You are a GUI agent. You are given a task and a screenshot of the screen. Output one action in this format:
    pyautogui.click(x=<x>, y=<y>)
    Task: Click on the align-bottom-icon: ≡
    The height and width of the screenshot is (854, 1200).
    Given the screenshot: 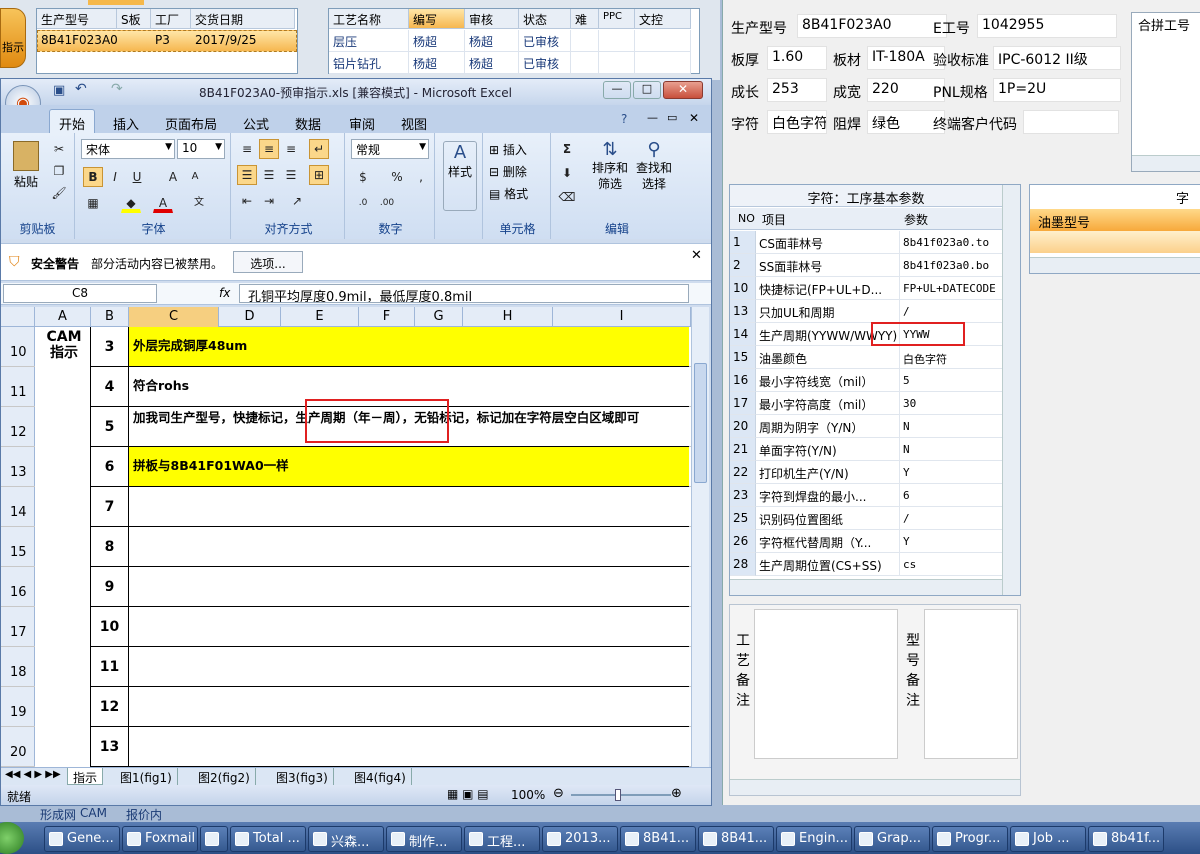 What is the action you would take?
    pyautogui.click(x=291, y=149)
    